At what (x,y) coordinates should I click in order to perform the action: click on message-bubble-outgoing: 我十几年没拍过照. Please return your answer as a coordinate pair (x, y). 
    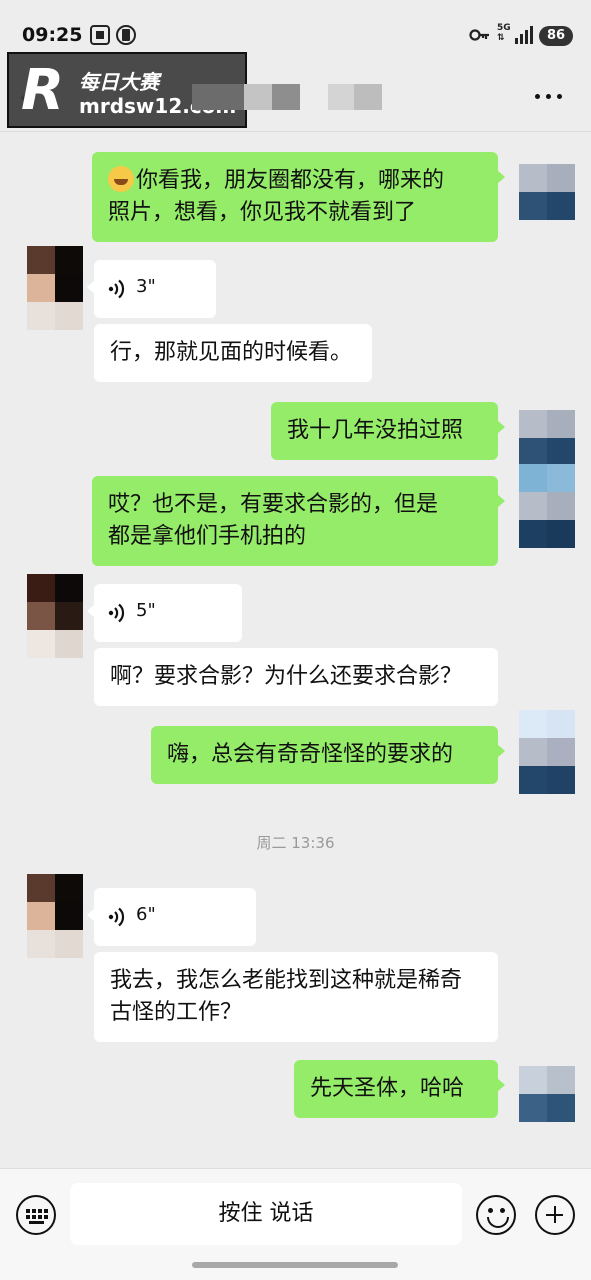
    Looking at the image, I should click on (388, 431).